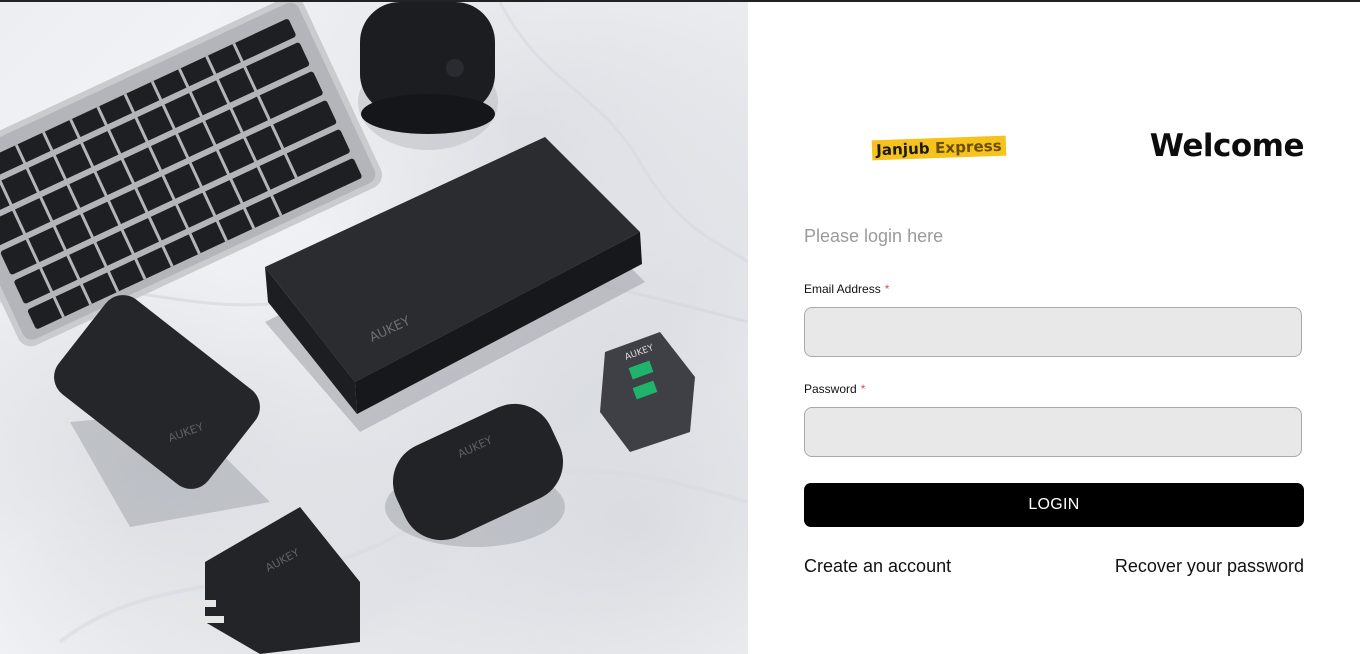  I want to click on create-account-link: Create an account, so click(877, 566).